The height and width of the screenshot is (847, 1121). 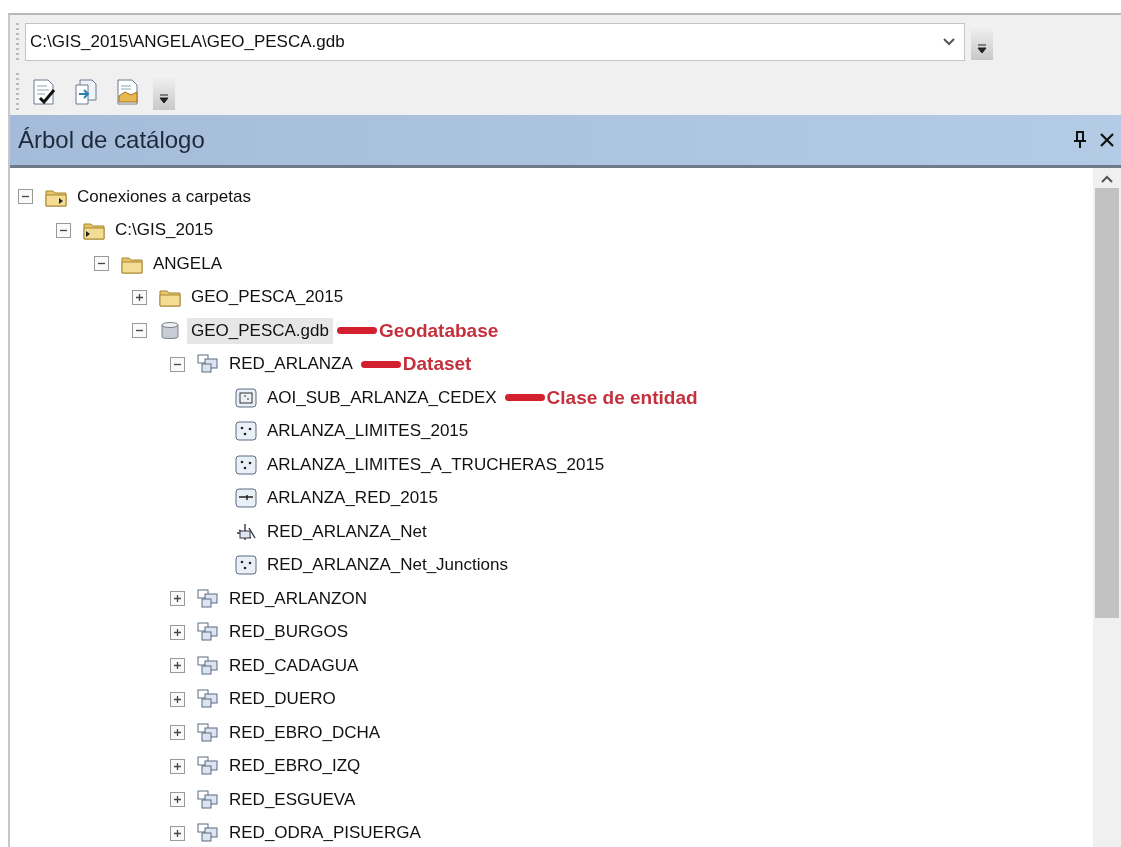 What do you see at coordinates (170, 330) in the screenshot?
I see `database-icon` at bounding box center [170, 330].